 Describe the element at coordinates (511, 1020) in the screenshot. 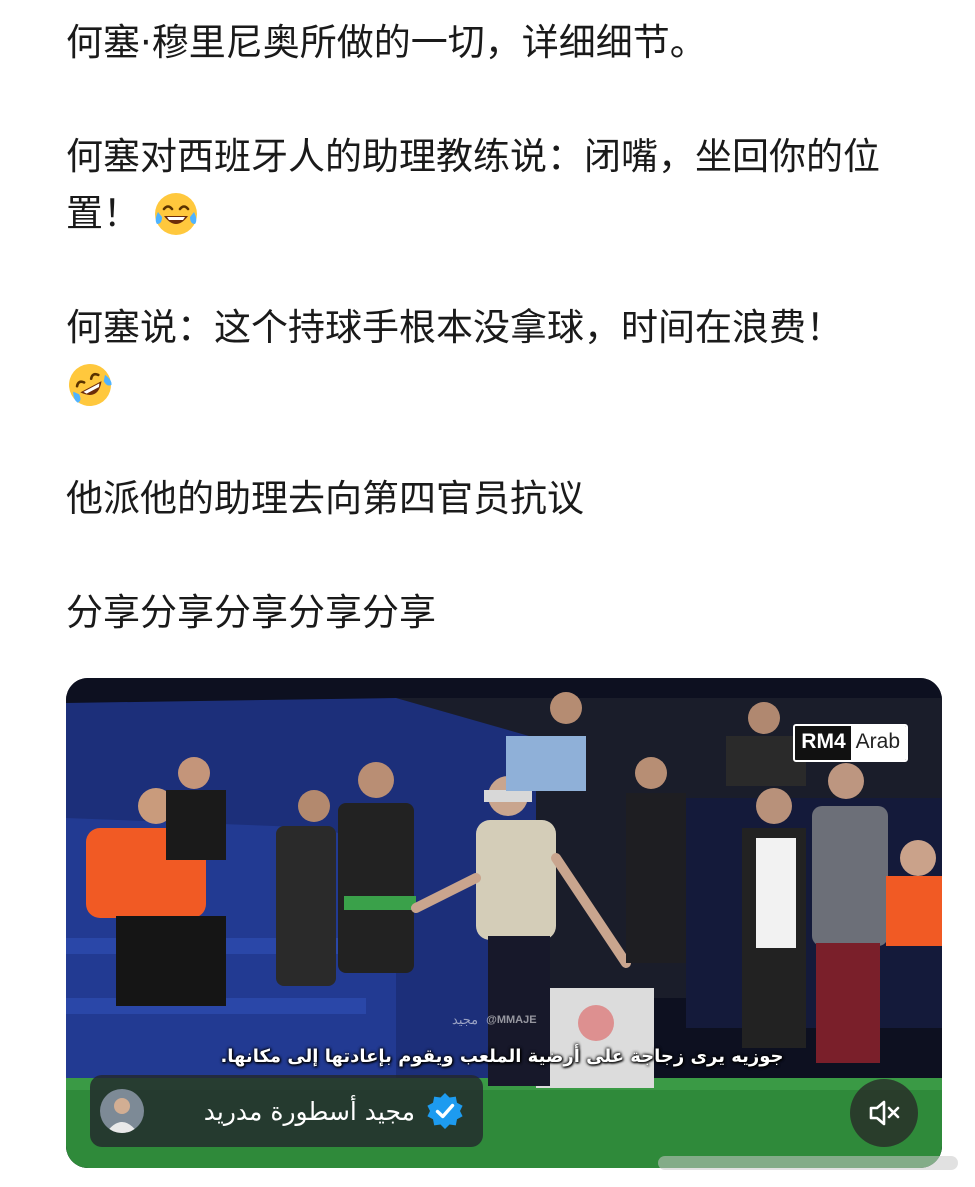

I see `watermark-handle: @MMAJE` at that location.